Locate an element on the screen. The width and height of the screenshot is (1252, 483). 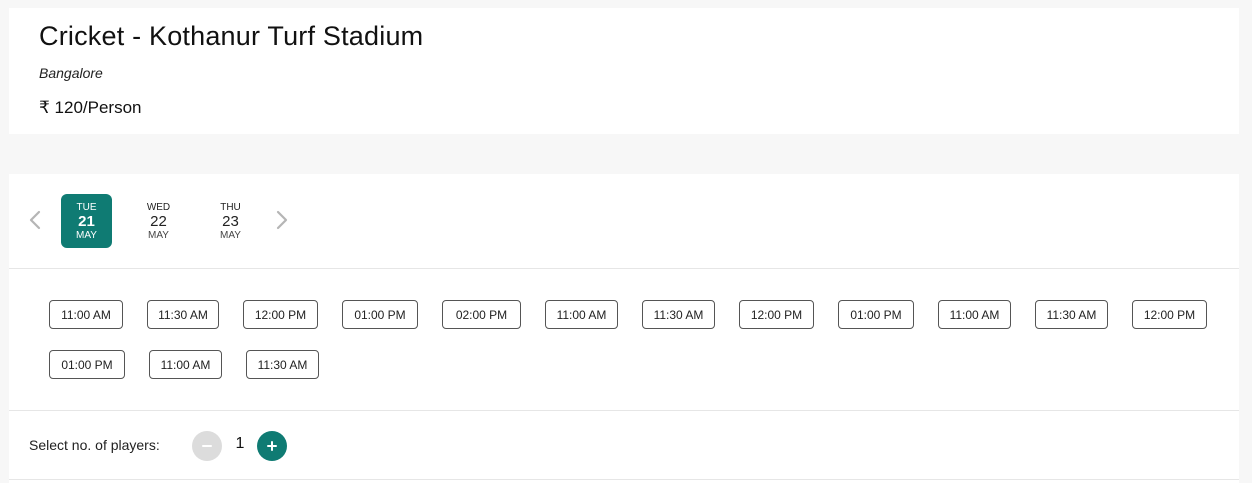
time-slot-button: 02:00 PM is located at coordinates (481, 314).